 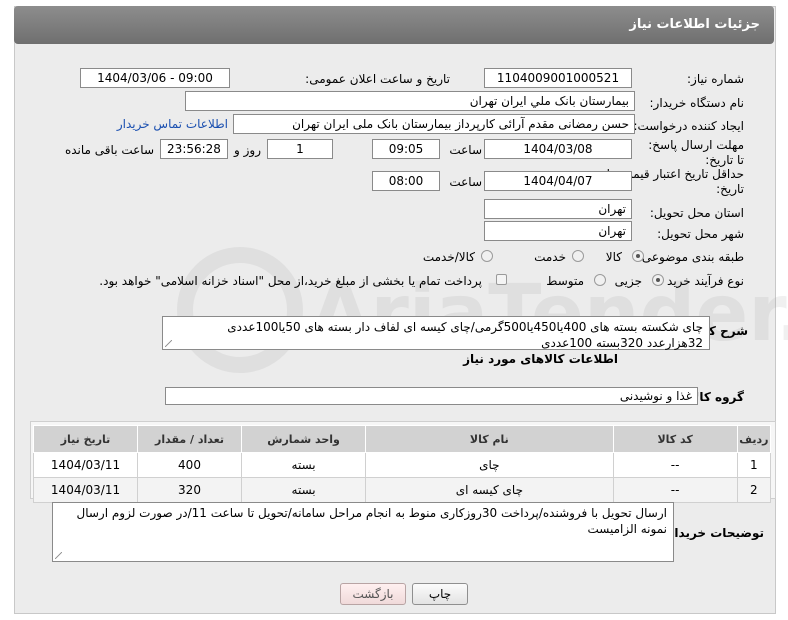 I want to click on cell-quantity: 320, so click(x=189, y=490).